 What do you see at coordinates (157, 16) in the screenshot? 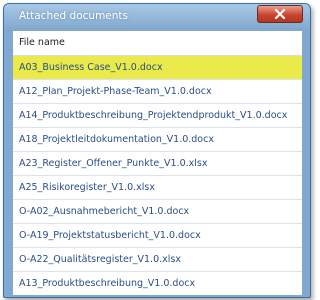
I see `title-bar: Attached documents` at bounding box center [157, 16].